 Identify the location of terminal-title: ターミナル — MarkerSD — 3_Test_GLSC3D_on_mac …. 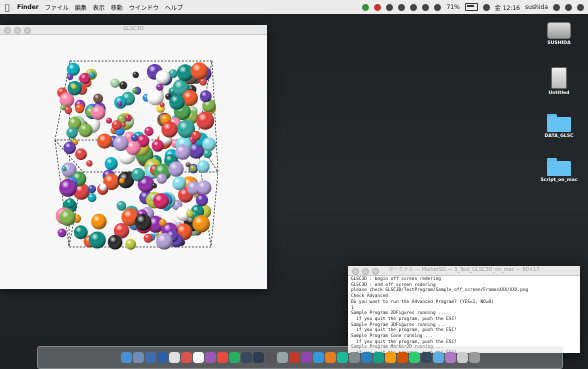
(464, 270).